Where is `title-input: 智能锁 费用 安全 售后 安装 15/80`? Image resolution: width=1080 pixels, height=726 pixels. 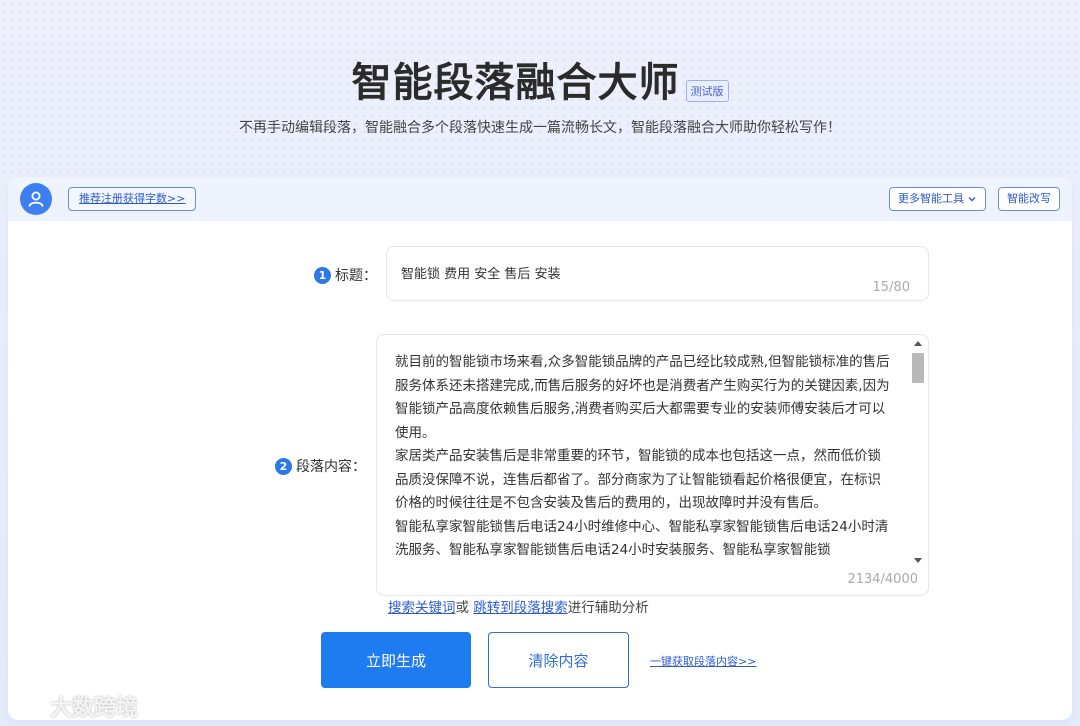
title-input: 智能锁 费用 安全 售后 安装 15/80 is located at coordinates (657, 273).